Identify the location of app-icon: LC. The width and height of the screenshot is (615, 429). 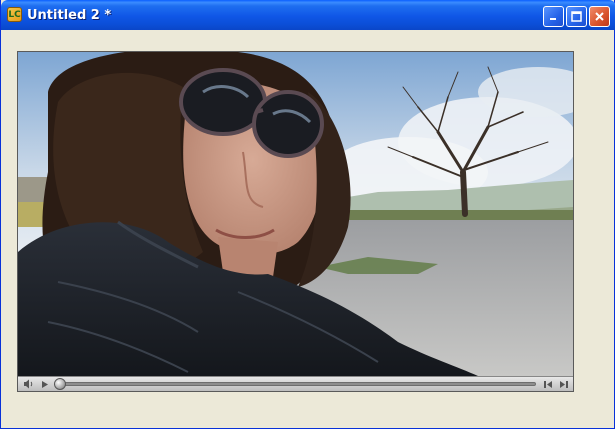
(14, 14).